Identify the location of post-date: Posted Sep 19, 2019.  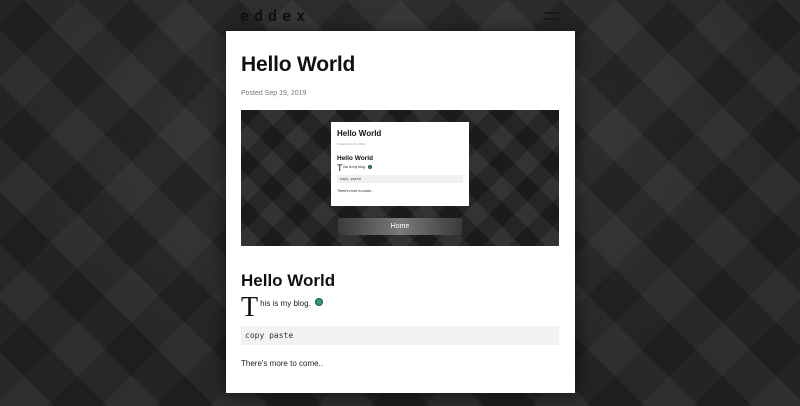
(274, 93).